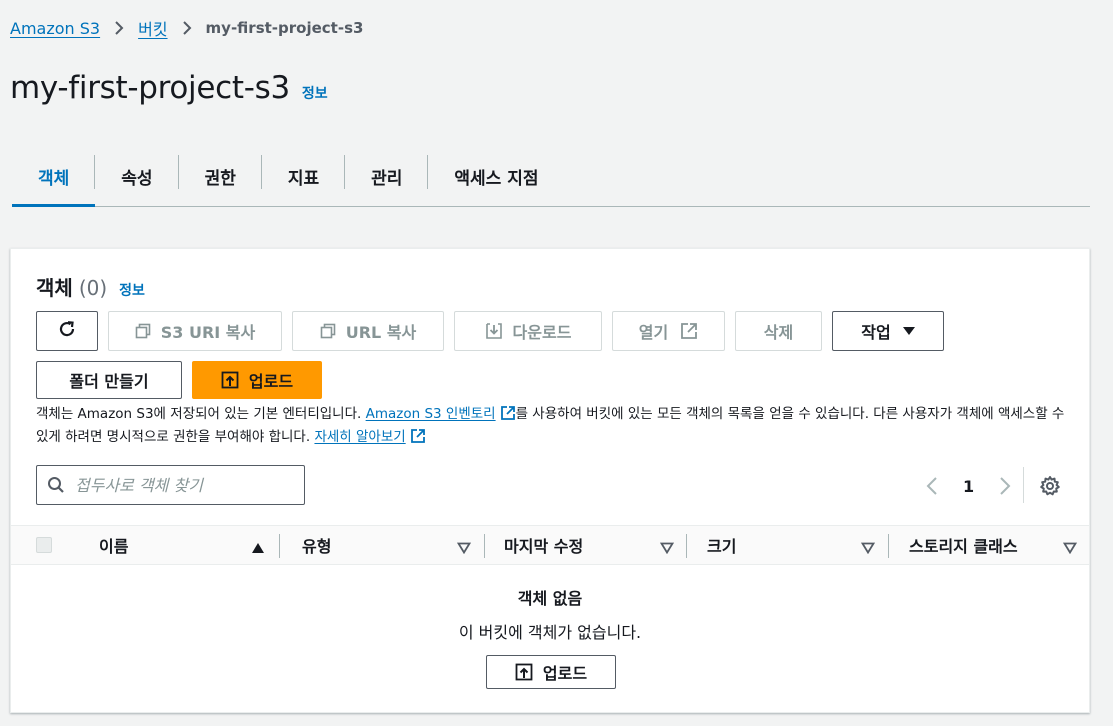 Image resolution: width=1113 pixels, height=726 pixels. I want to click on breadcrumb-current: my-first-project-s3, so click(284, 28).